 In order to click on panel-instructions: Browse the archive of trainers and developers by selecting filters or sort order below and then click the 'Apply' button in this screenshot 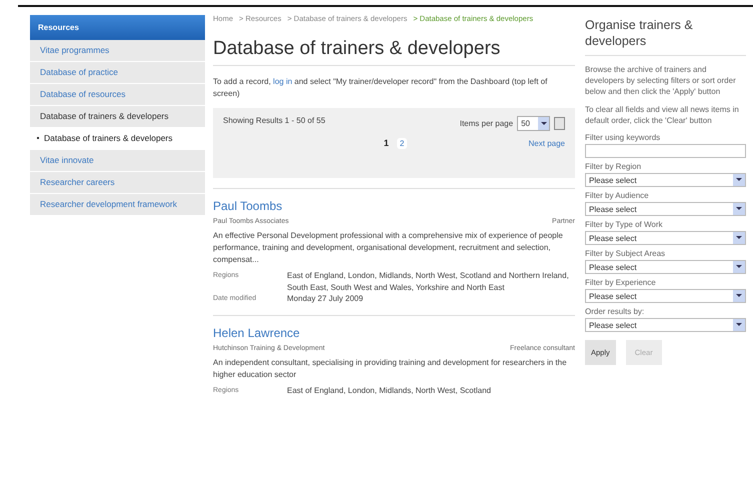, I will do `click(661, 80)`.